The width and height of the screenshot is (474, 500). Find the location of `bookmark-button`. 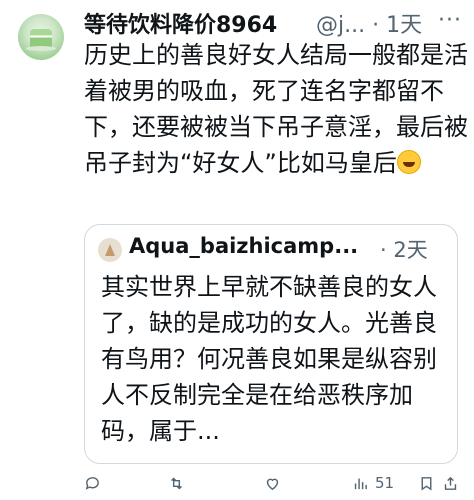

bookmark-button is located at coordinates (426, 483).